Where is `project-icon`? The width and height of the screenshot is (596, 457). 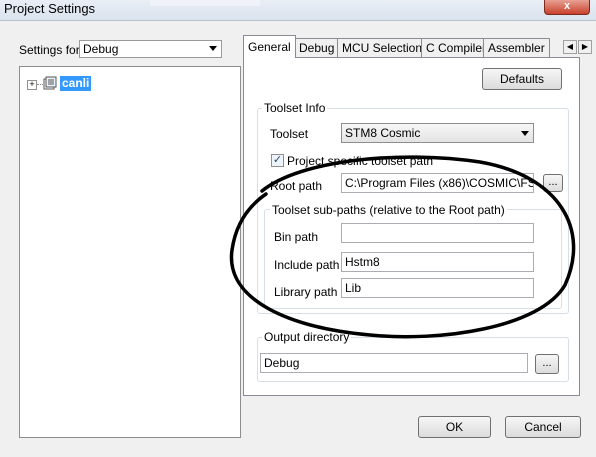 project-icon is located at coordinates (50, 83).